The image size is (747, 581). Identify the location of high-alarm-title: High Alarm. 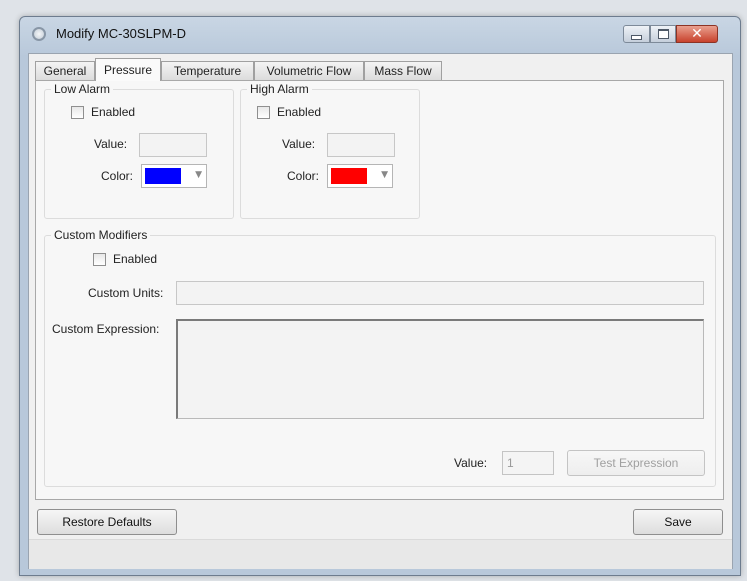
(279, 89).